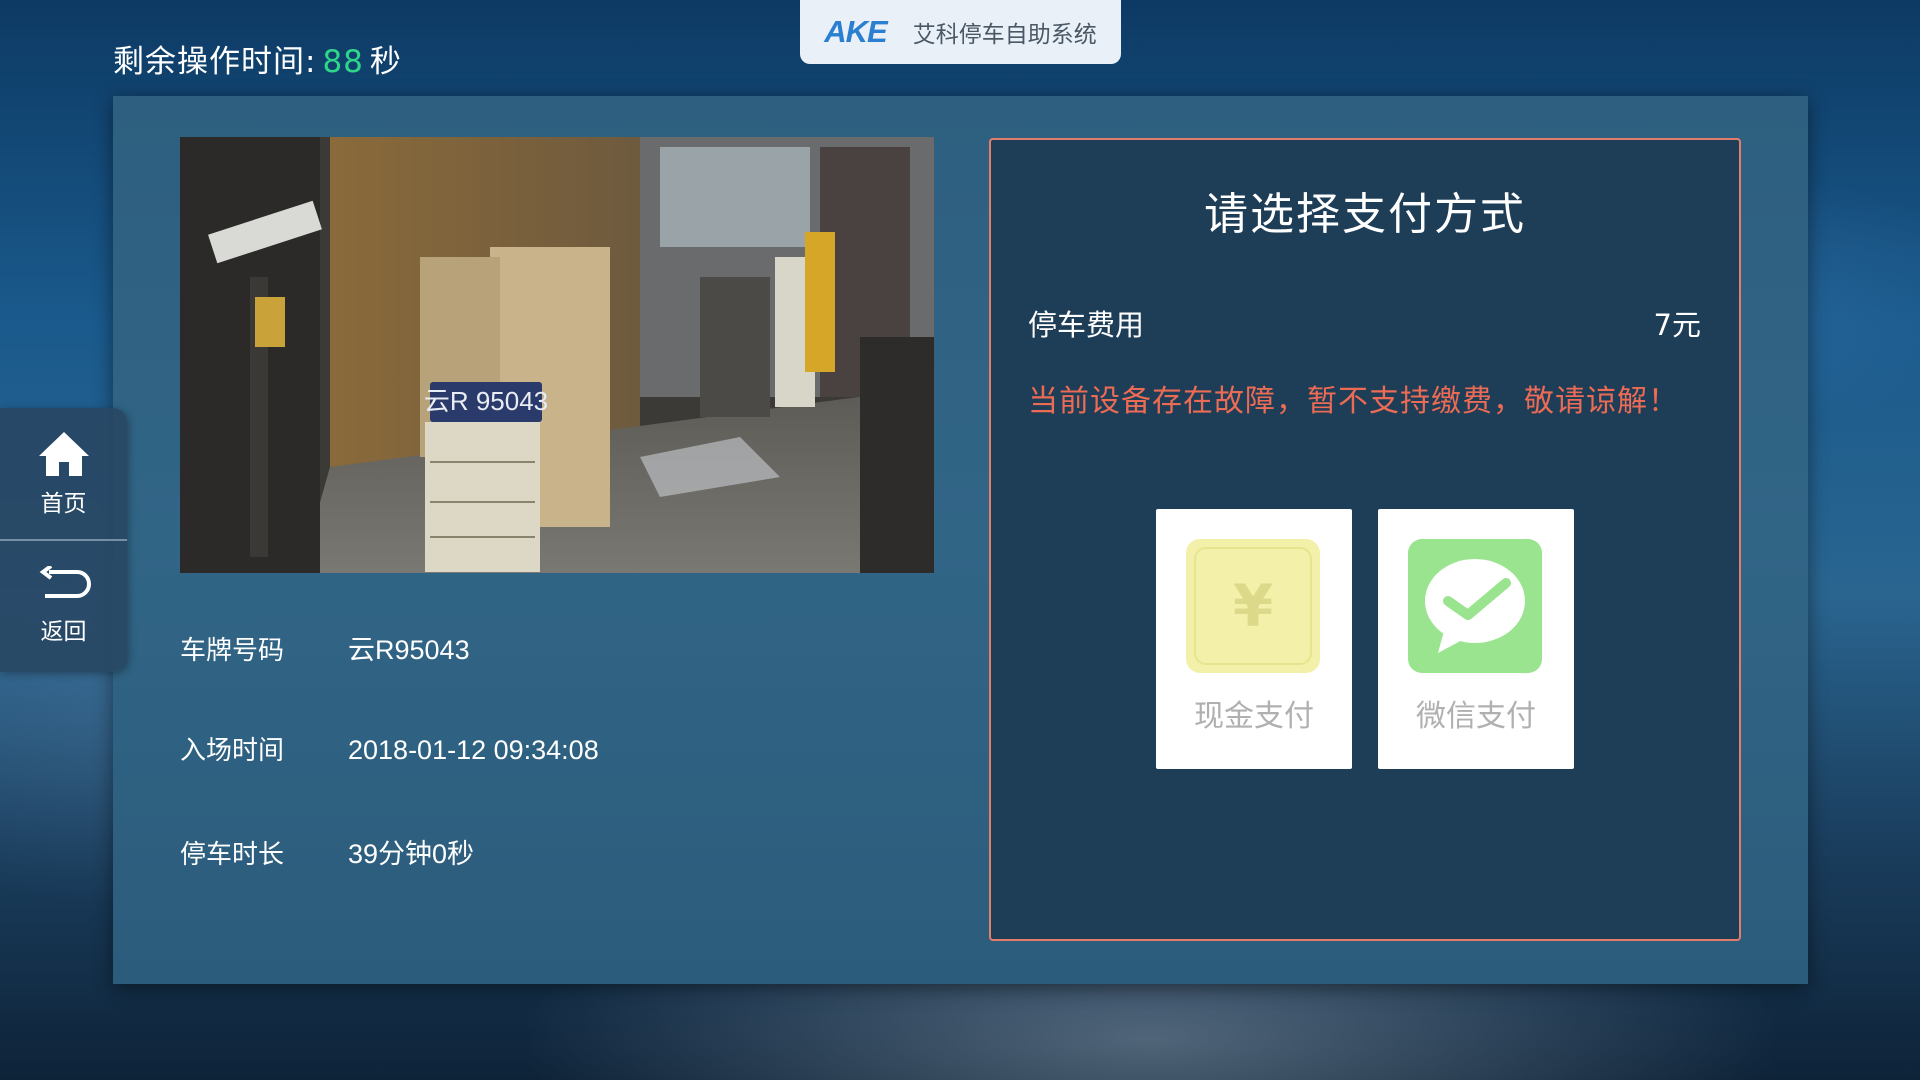  I want to click on fee-value: 7元, so click(1677, 325).